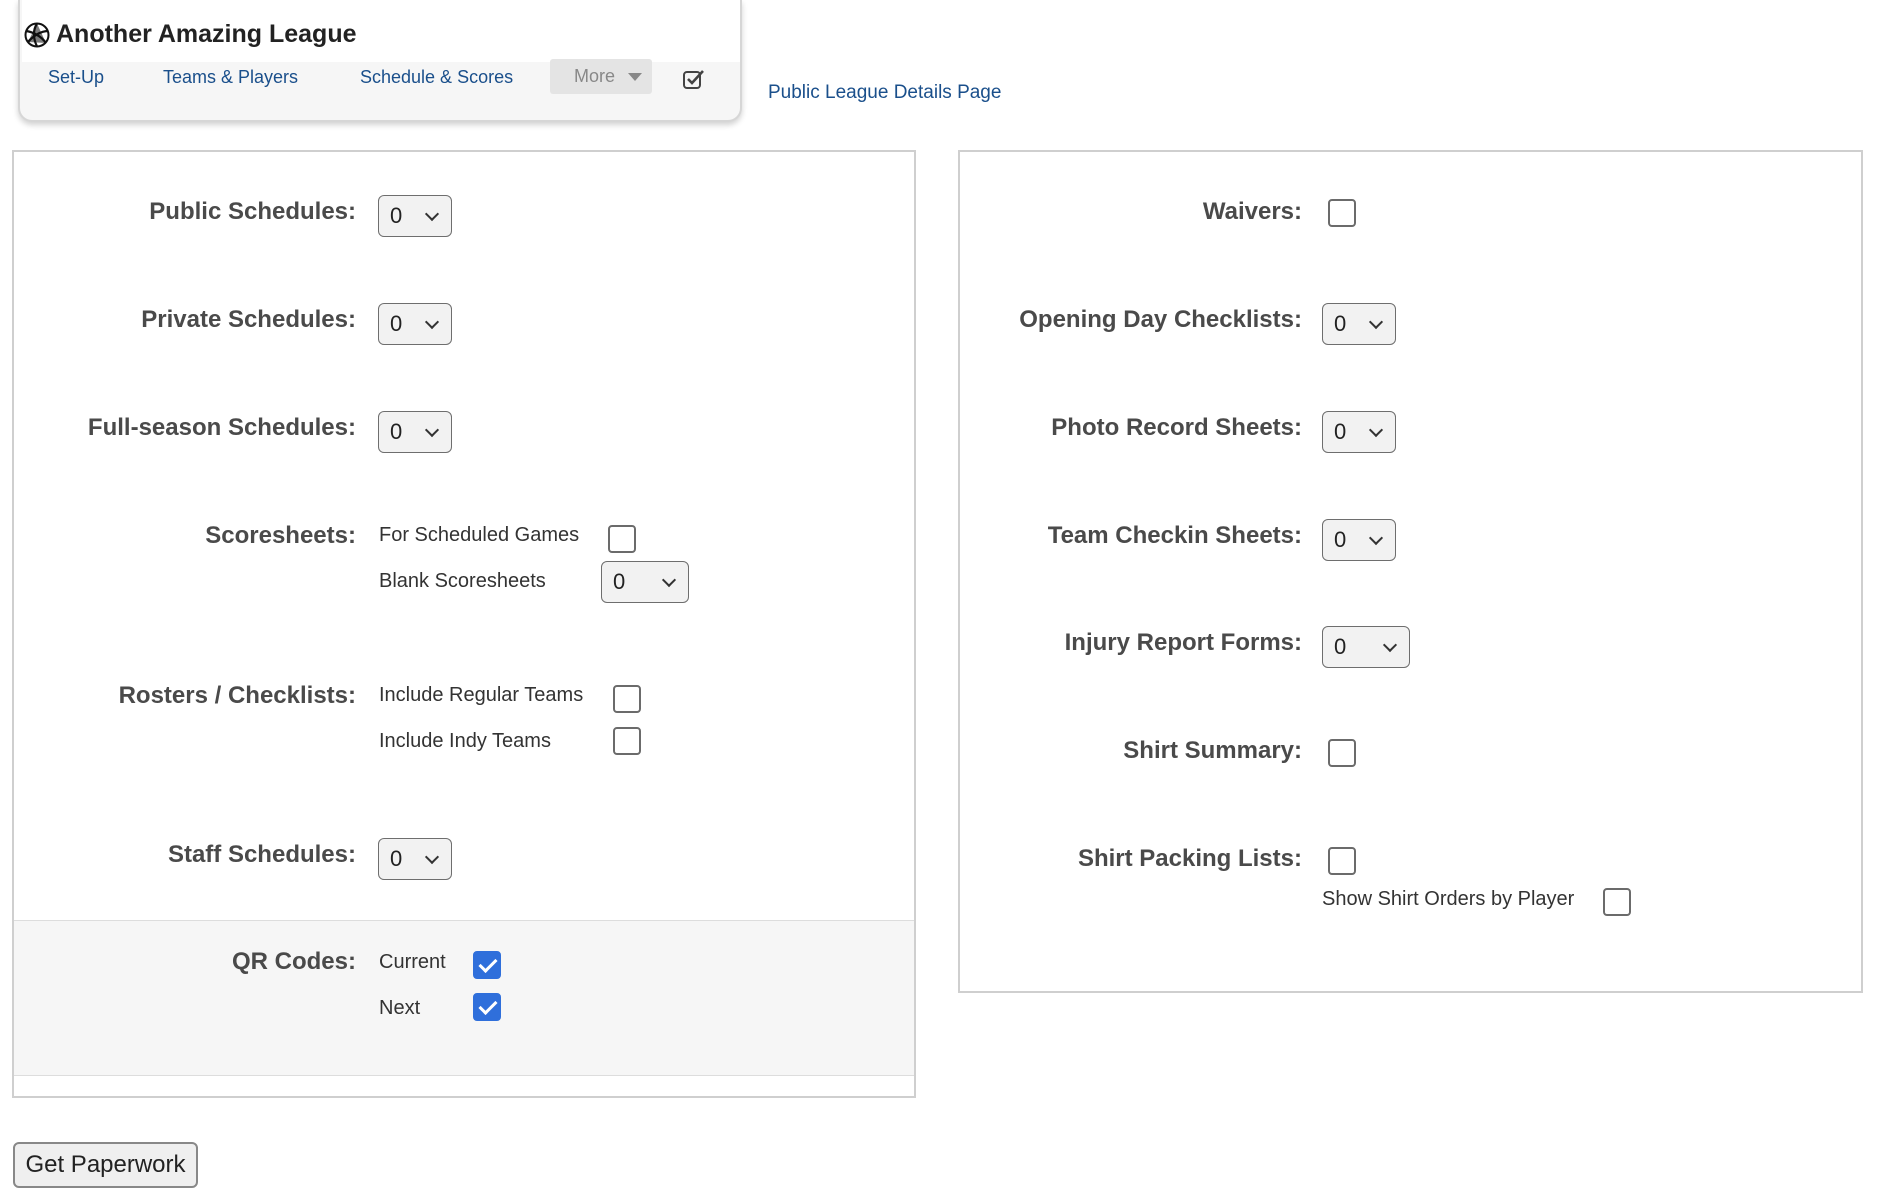 The height and width of the screenshot is (1200, 1878). What do you see at coordinates (694, 79) in the screenshot?
I see `checkbox-checked-icon` at bounding box center [694, 79].